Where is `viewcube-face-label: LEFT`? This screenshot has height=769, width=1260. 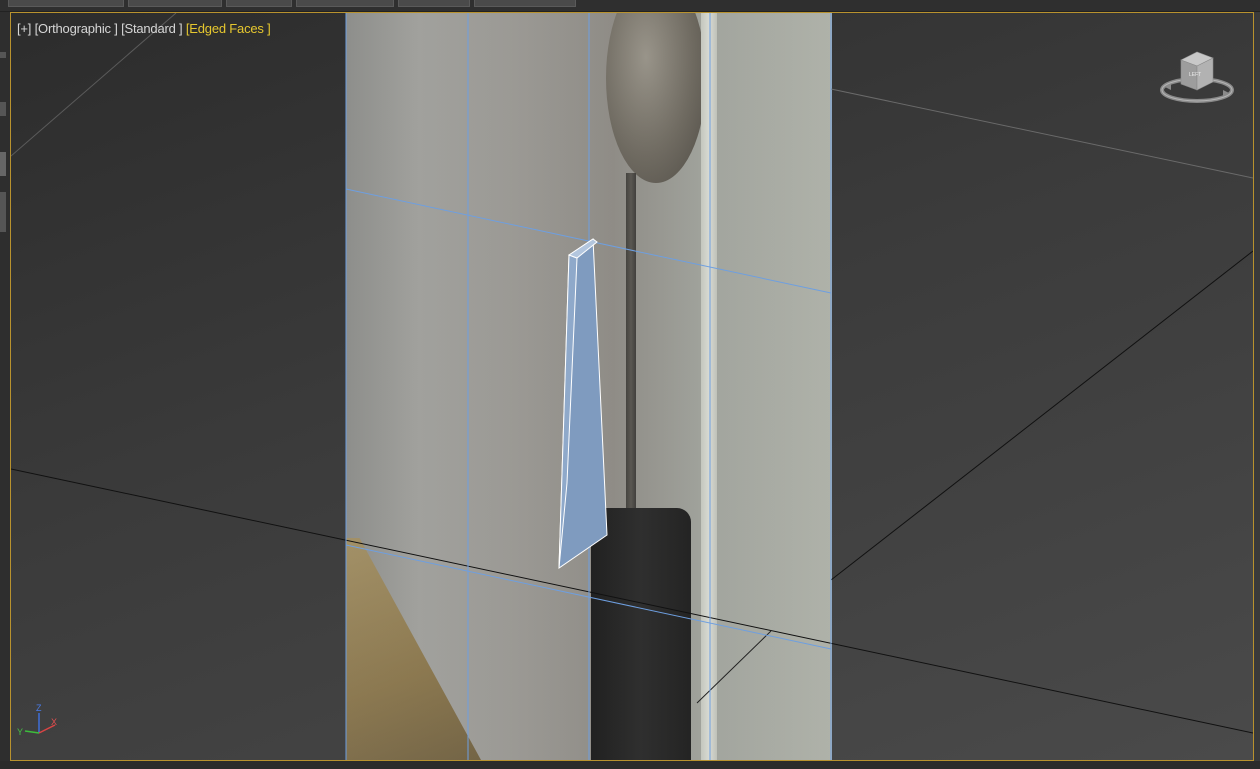
viewcube-face-label: LEFT is located at coordinates (1195, 75).